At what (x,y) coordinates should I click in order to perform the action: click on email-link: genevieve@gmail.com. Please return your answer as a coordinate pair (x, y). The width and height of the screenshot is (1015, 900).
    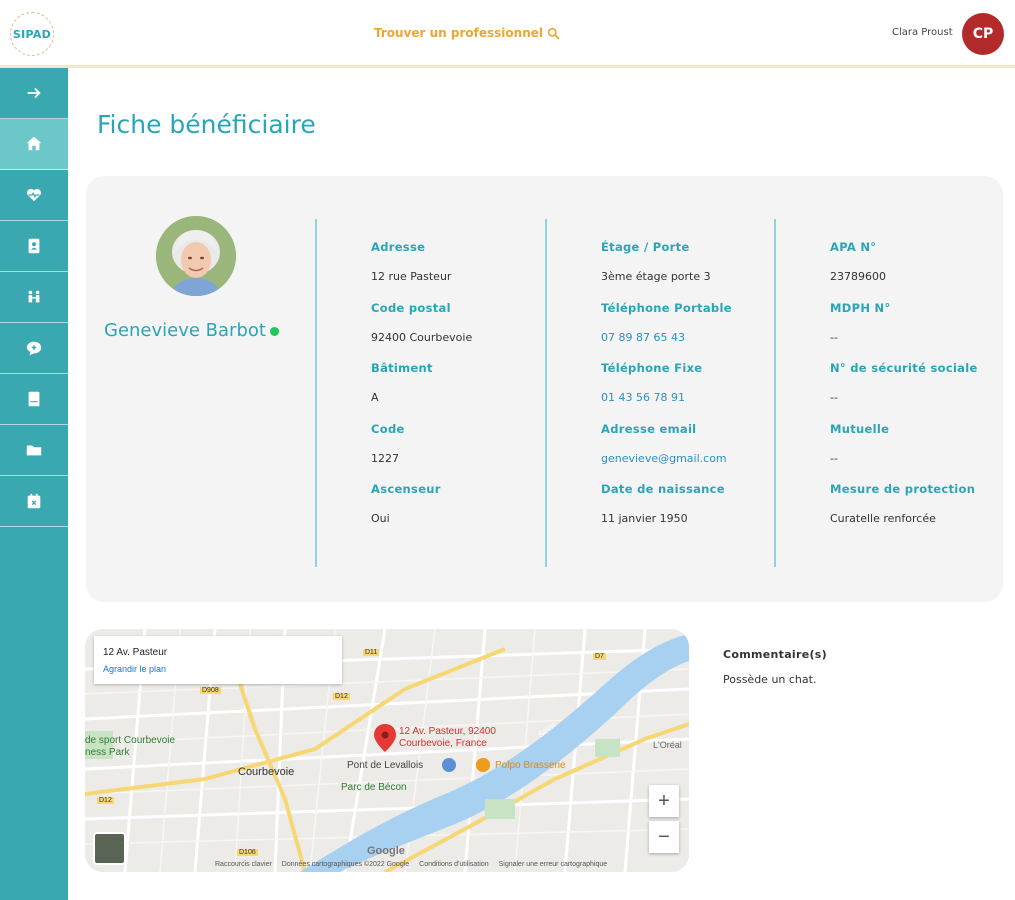
    Looking at the image, I should click on (701, 467).